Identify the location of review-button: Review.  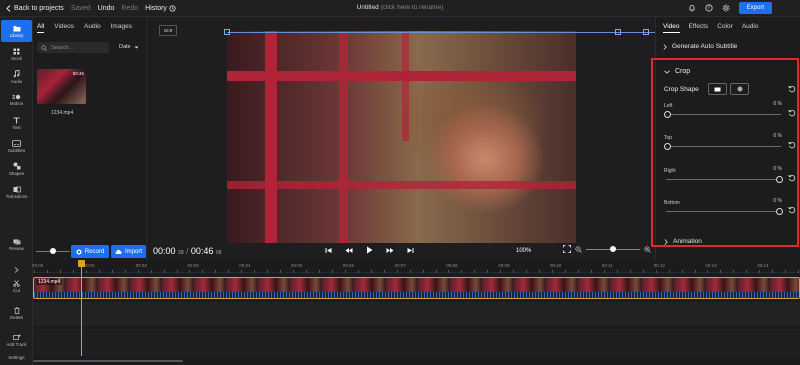
(16, 245).